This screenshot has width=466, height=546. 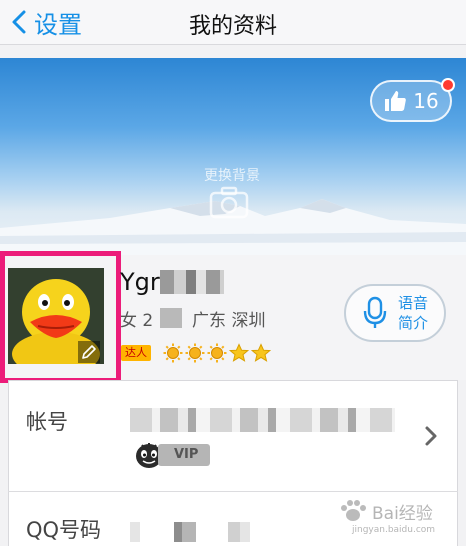 What do you see at coordinates (60, 317) in the screenshot?
I see `highlight-annotation-box` at bounding box center [60, 317].